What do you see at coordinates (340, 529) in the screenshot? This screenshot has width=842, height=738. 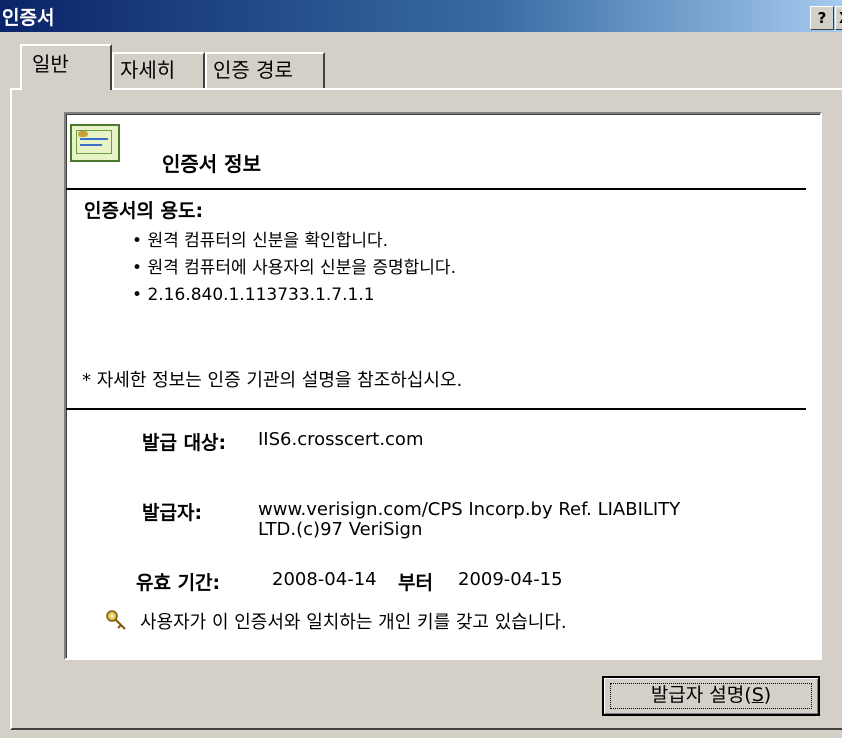 I see `issued-by-value-line2: LTD.(c)97 VeriSign` at bounding box center [340, 529].